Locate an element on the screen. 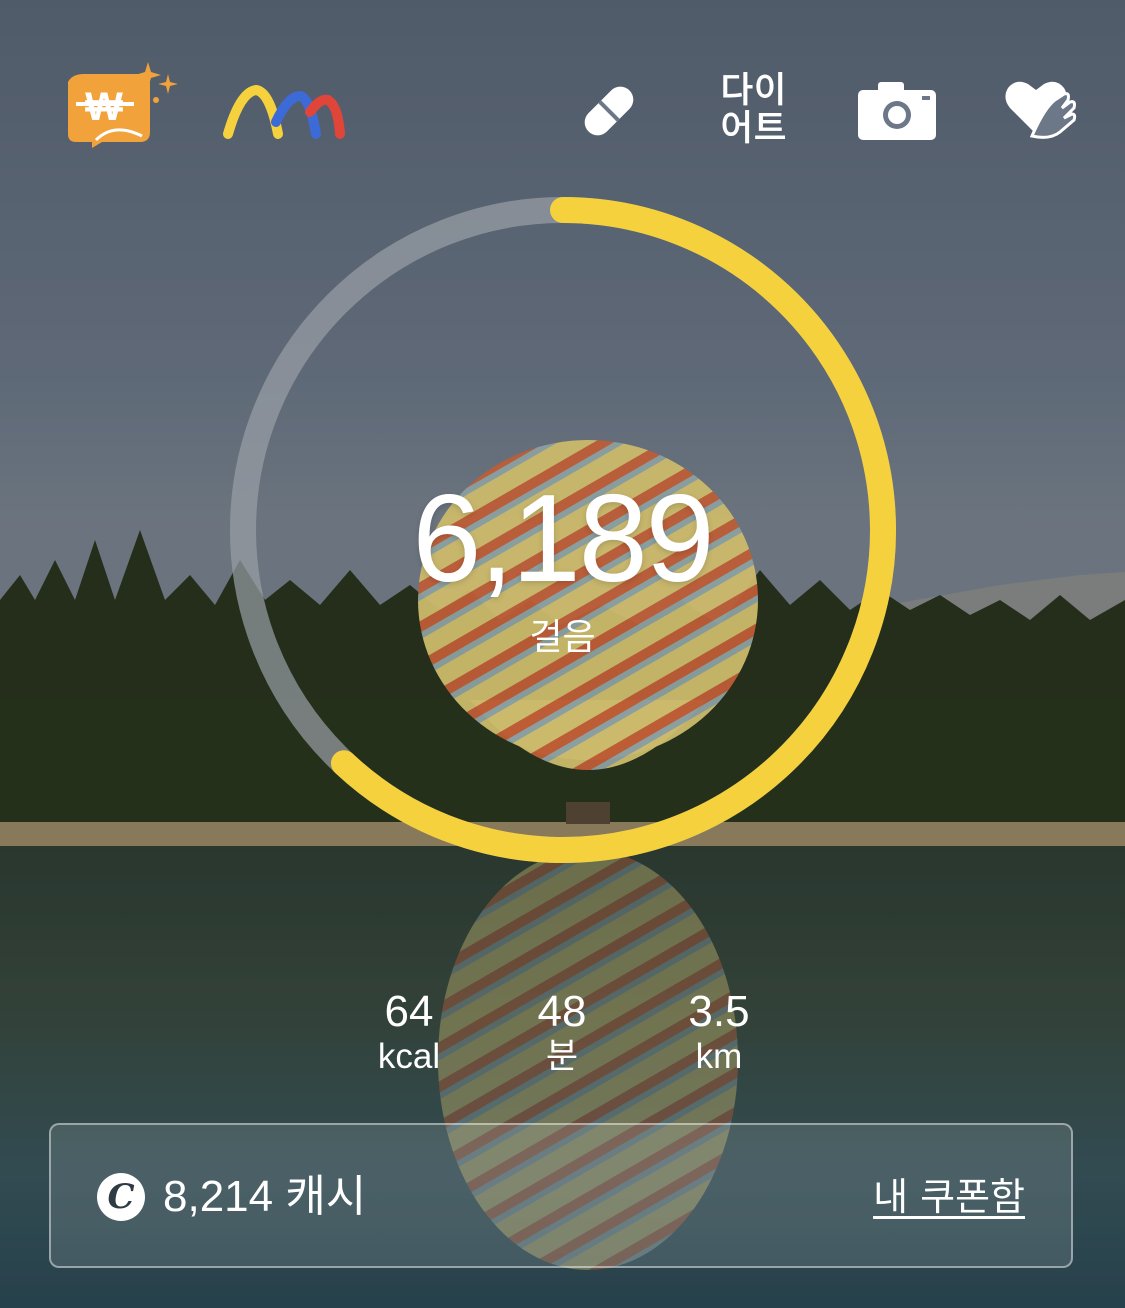 The height and width of the screenshot is (1308, 1125). won-cash-icon: ₩ is located at coordinates (124, 104).